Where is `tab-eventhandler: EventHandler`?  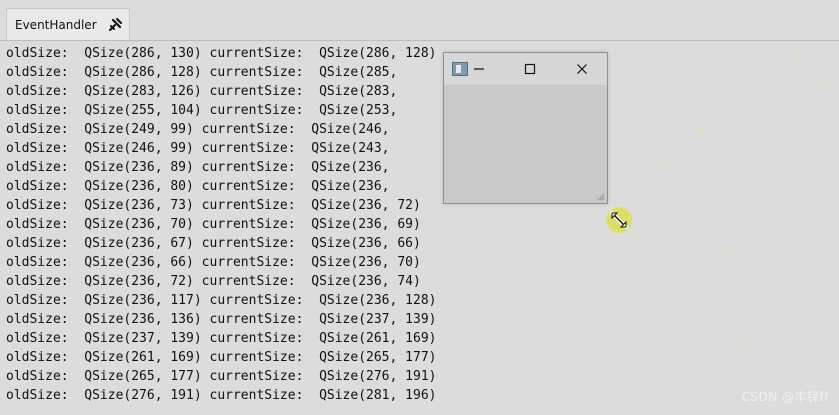
tab-eventhandler: EventHandler is located at coordinates (68, 24).